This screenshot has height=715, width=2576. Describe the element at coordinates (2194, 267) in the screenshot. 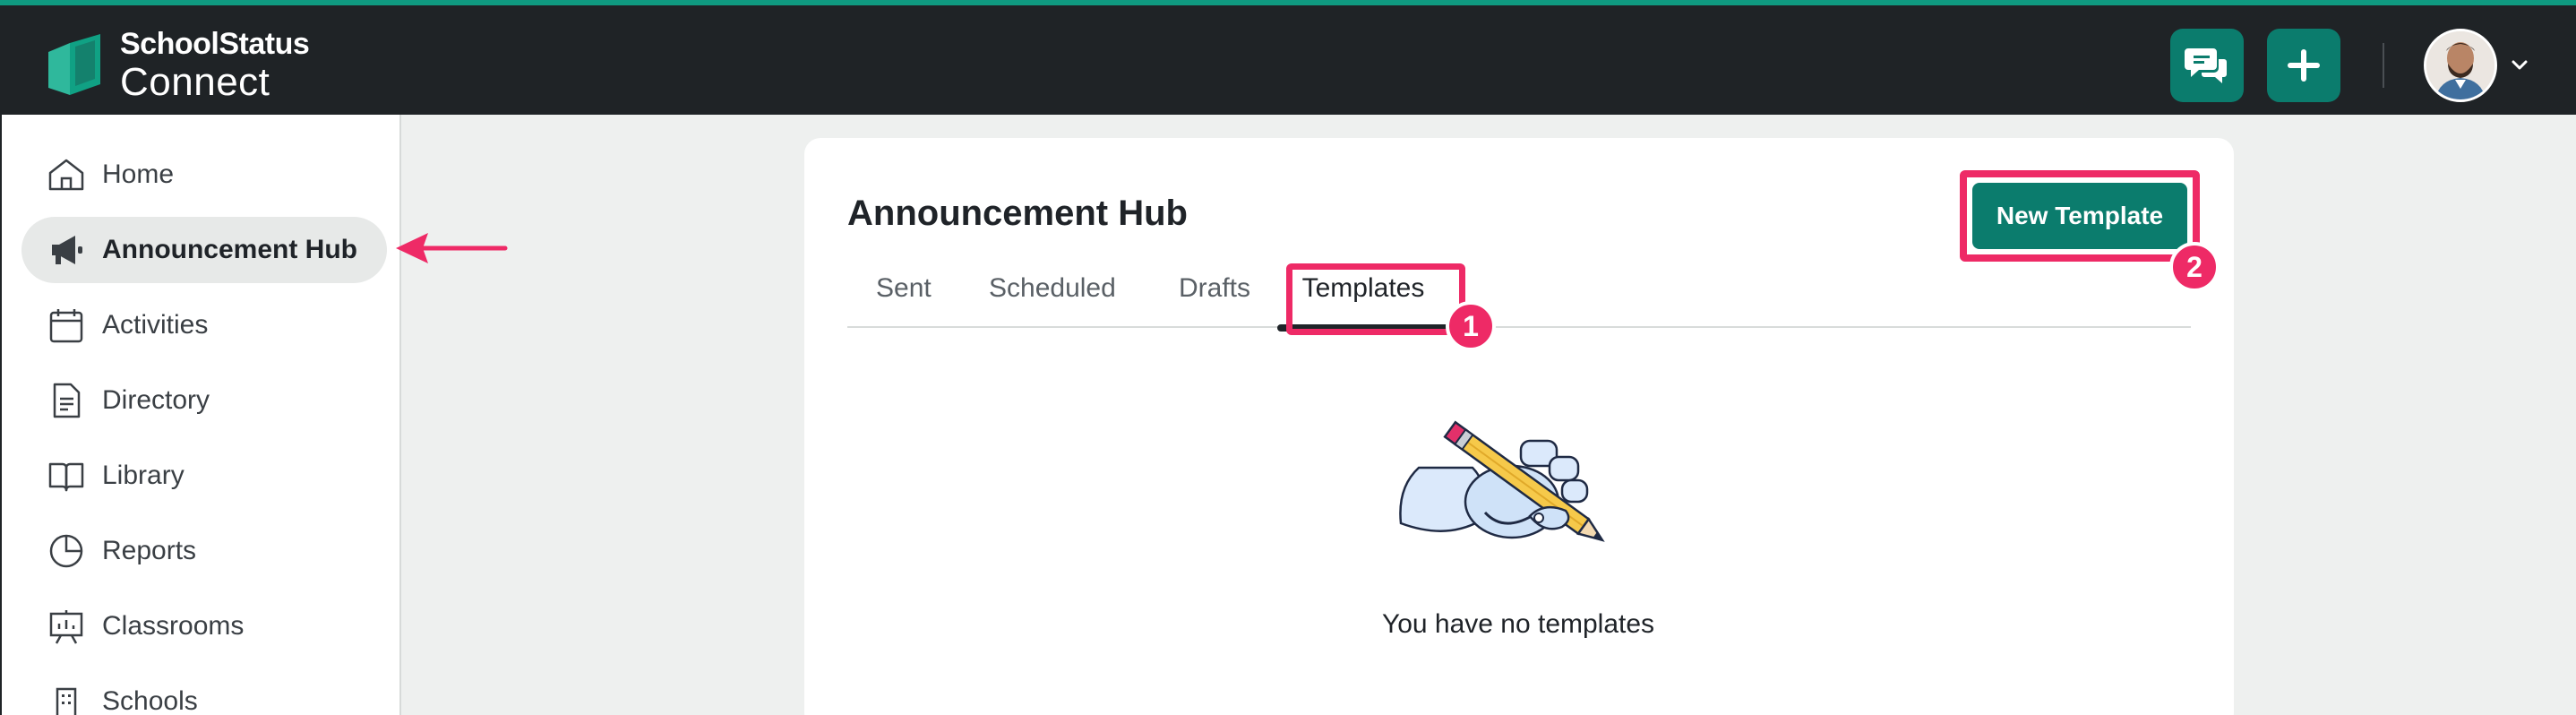

I see `step-badge-2: 2` at that location.